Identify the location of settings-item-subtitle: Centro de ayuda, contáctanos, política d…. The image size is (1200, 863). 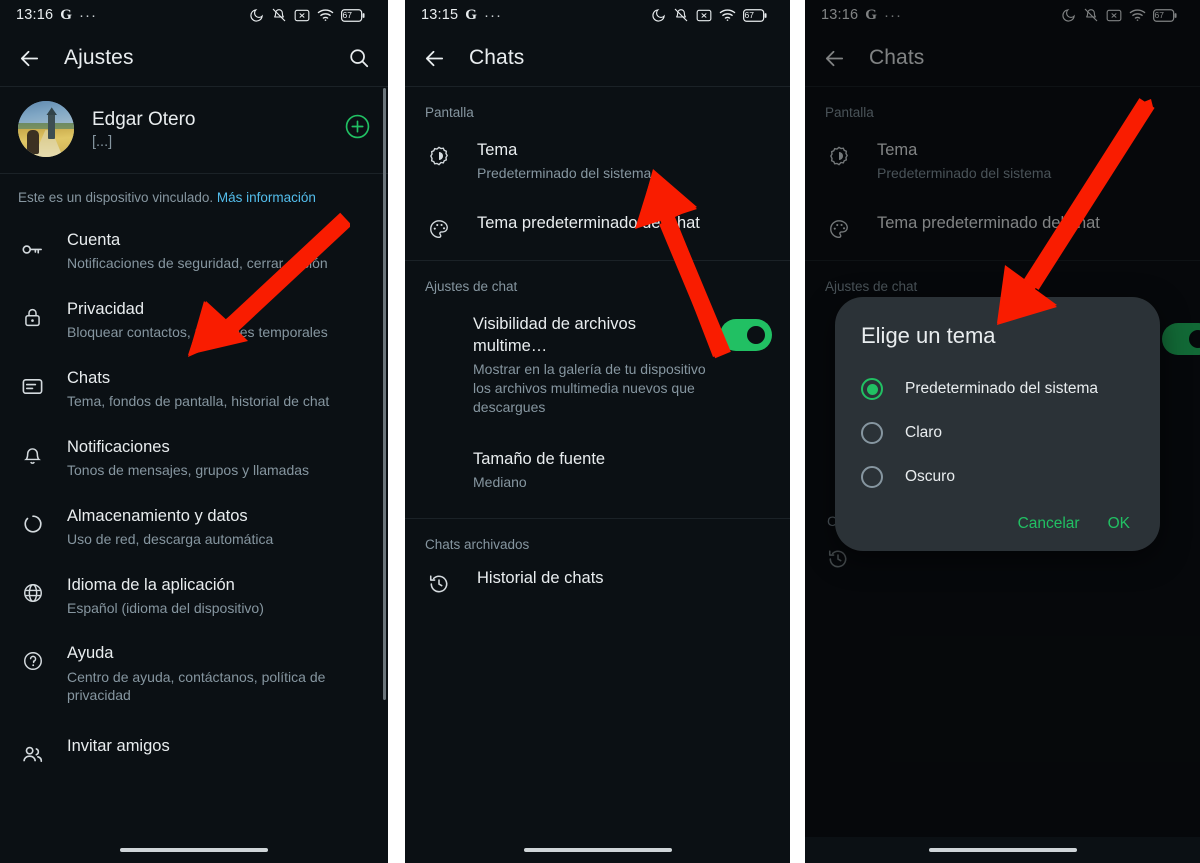
(196, 686).